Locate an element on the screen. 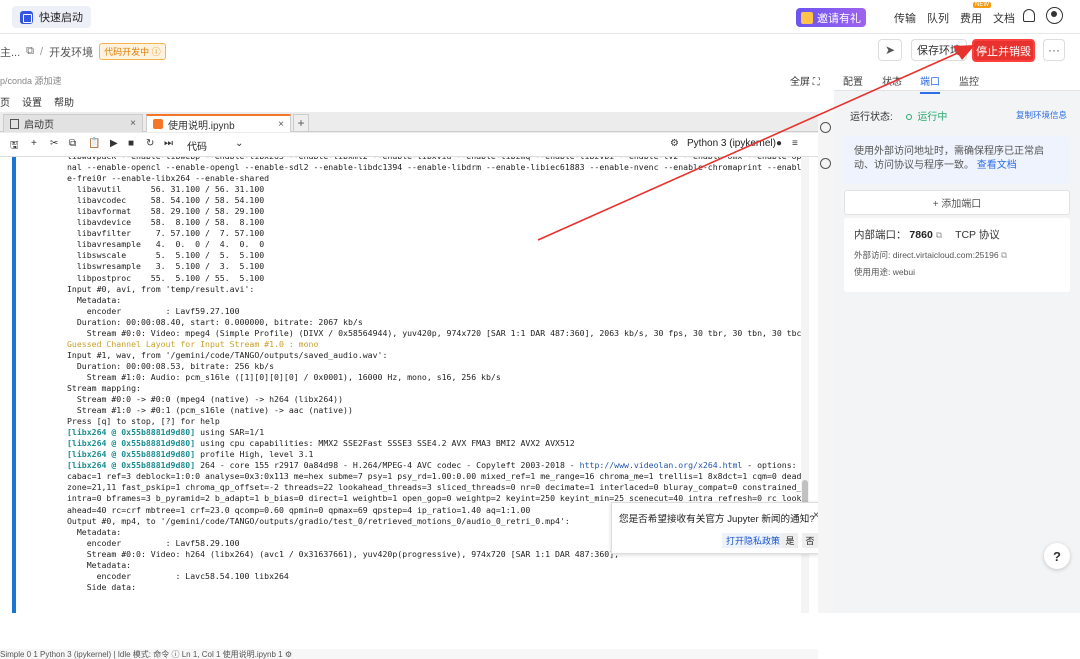 The height and width of the screenshot is (659, 1080). fullscreen-button: 全屏 ⛶ is located at coordinates (805, 80).